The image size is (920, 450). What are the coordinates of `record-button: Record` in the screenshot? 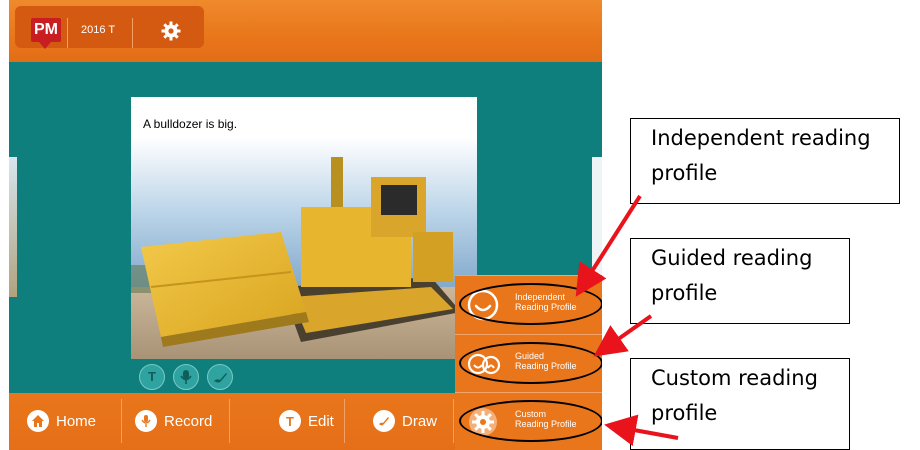 It's located at (173, 421).